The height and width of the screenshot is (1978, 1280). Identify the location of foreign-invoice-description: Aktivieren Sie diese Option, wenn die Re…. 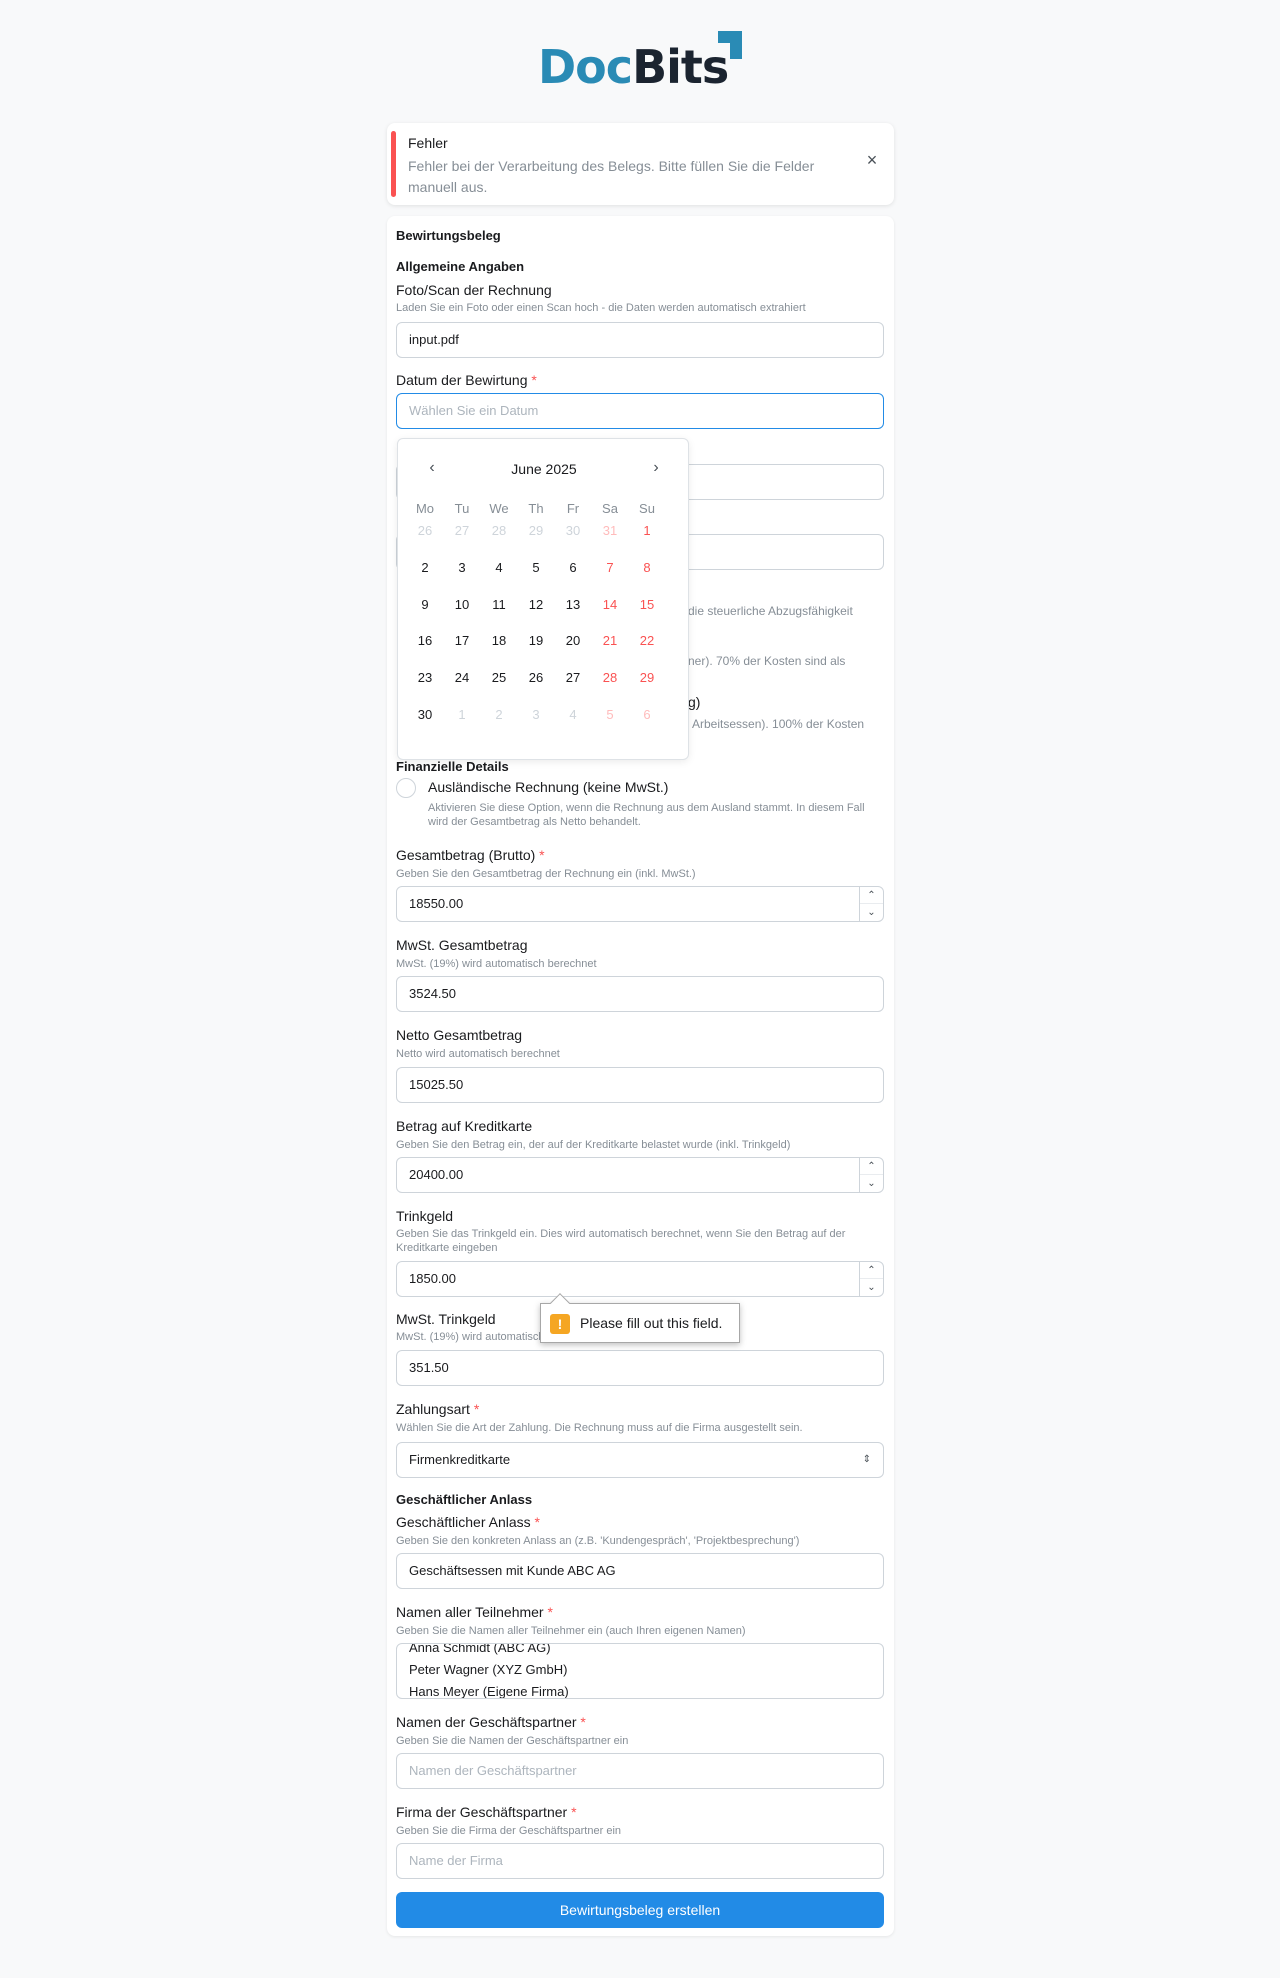
(646, 815).